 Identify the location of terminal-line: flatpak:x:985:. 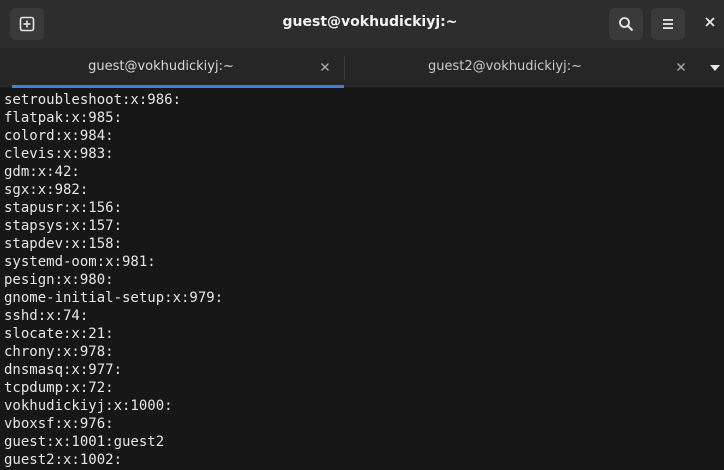
(63, 118).